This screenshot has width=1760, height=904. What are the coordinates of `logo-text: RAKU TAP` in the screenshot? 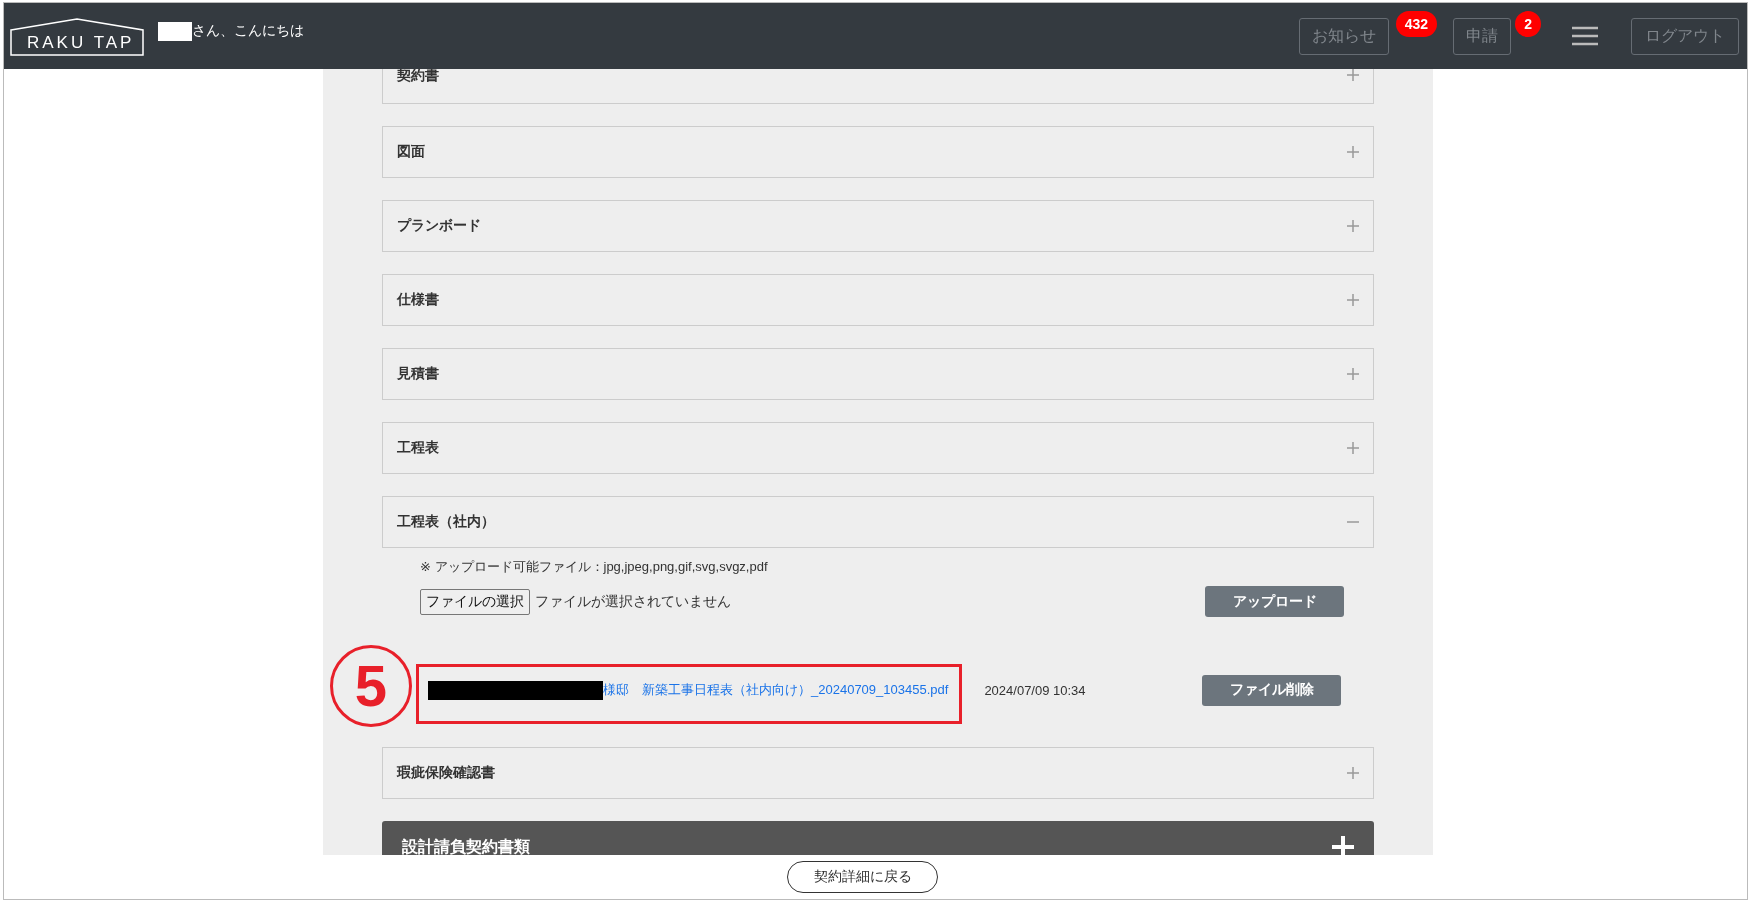 It's located at (81, 43).